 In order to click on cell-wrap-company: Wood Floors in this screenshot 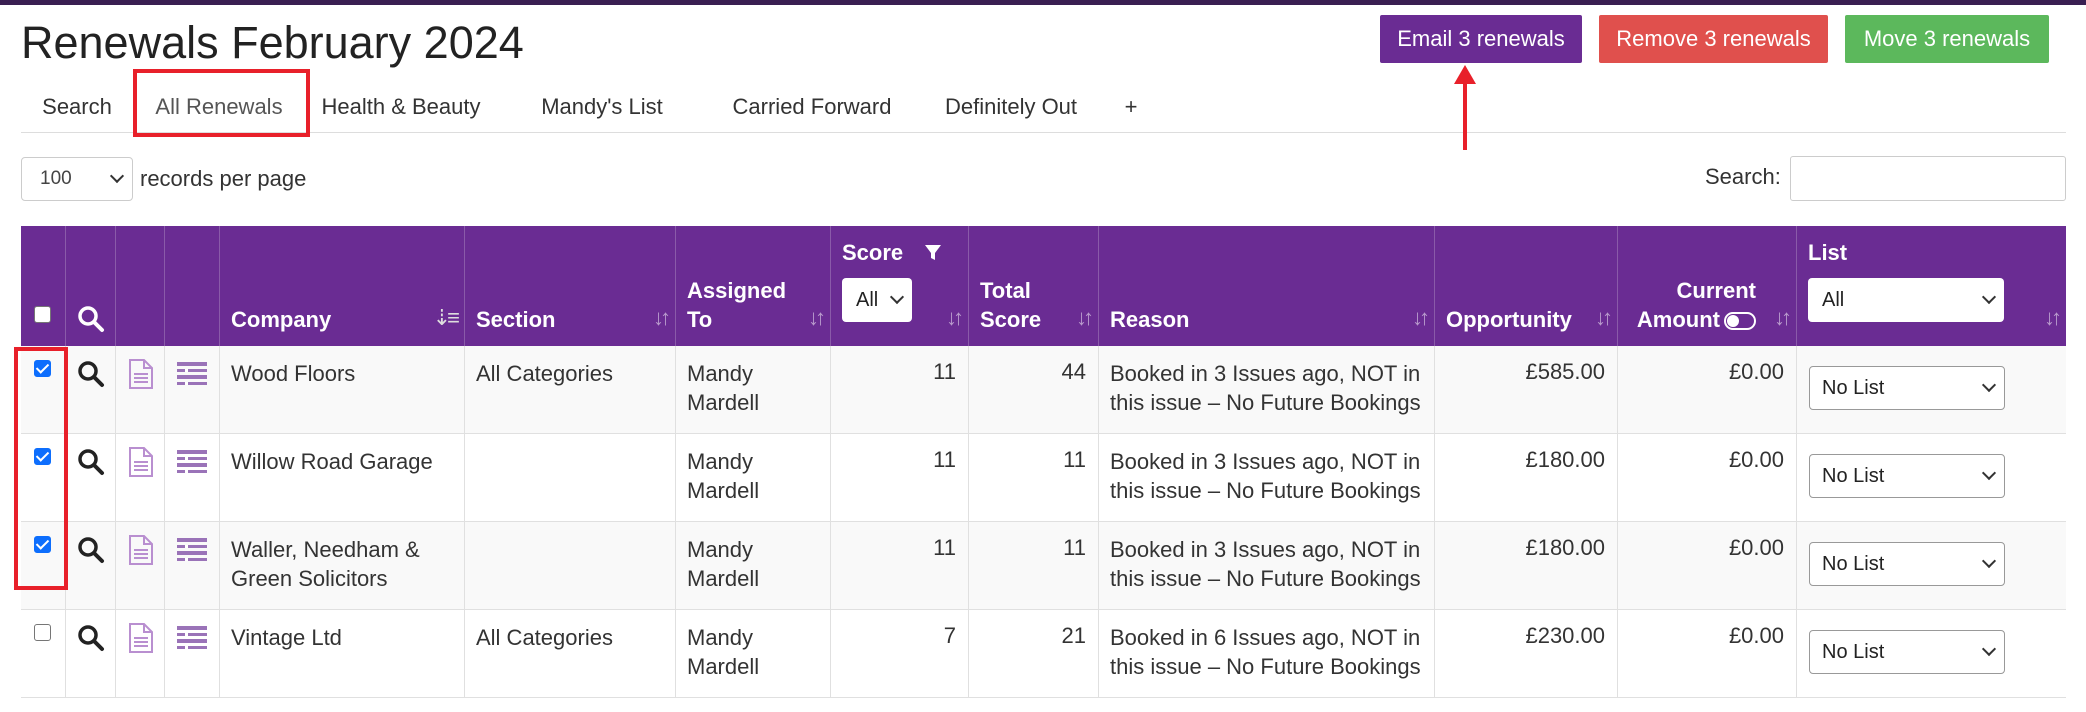, I will do `click(342, 390)`.